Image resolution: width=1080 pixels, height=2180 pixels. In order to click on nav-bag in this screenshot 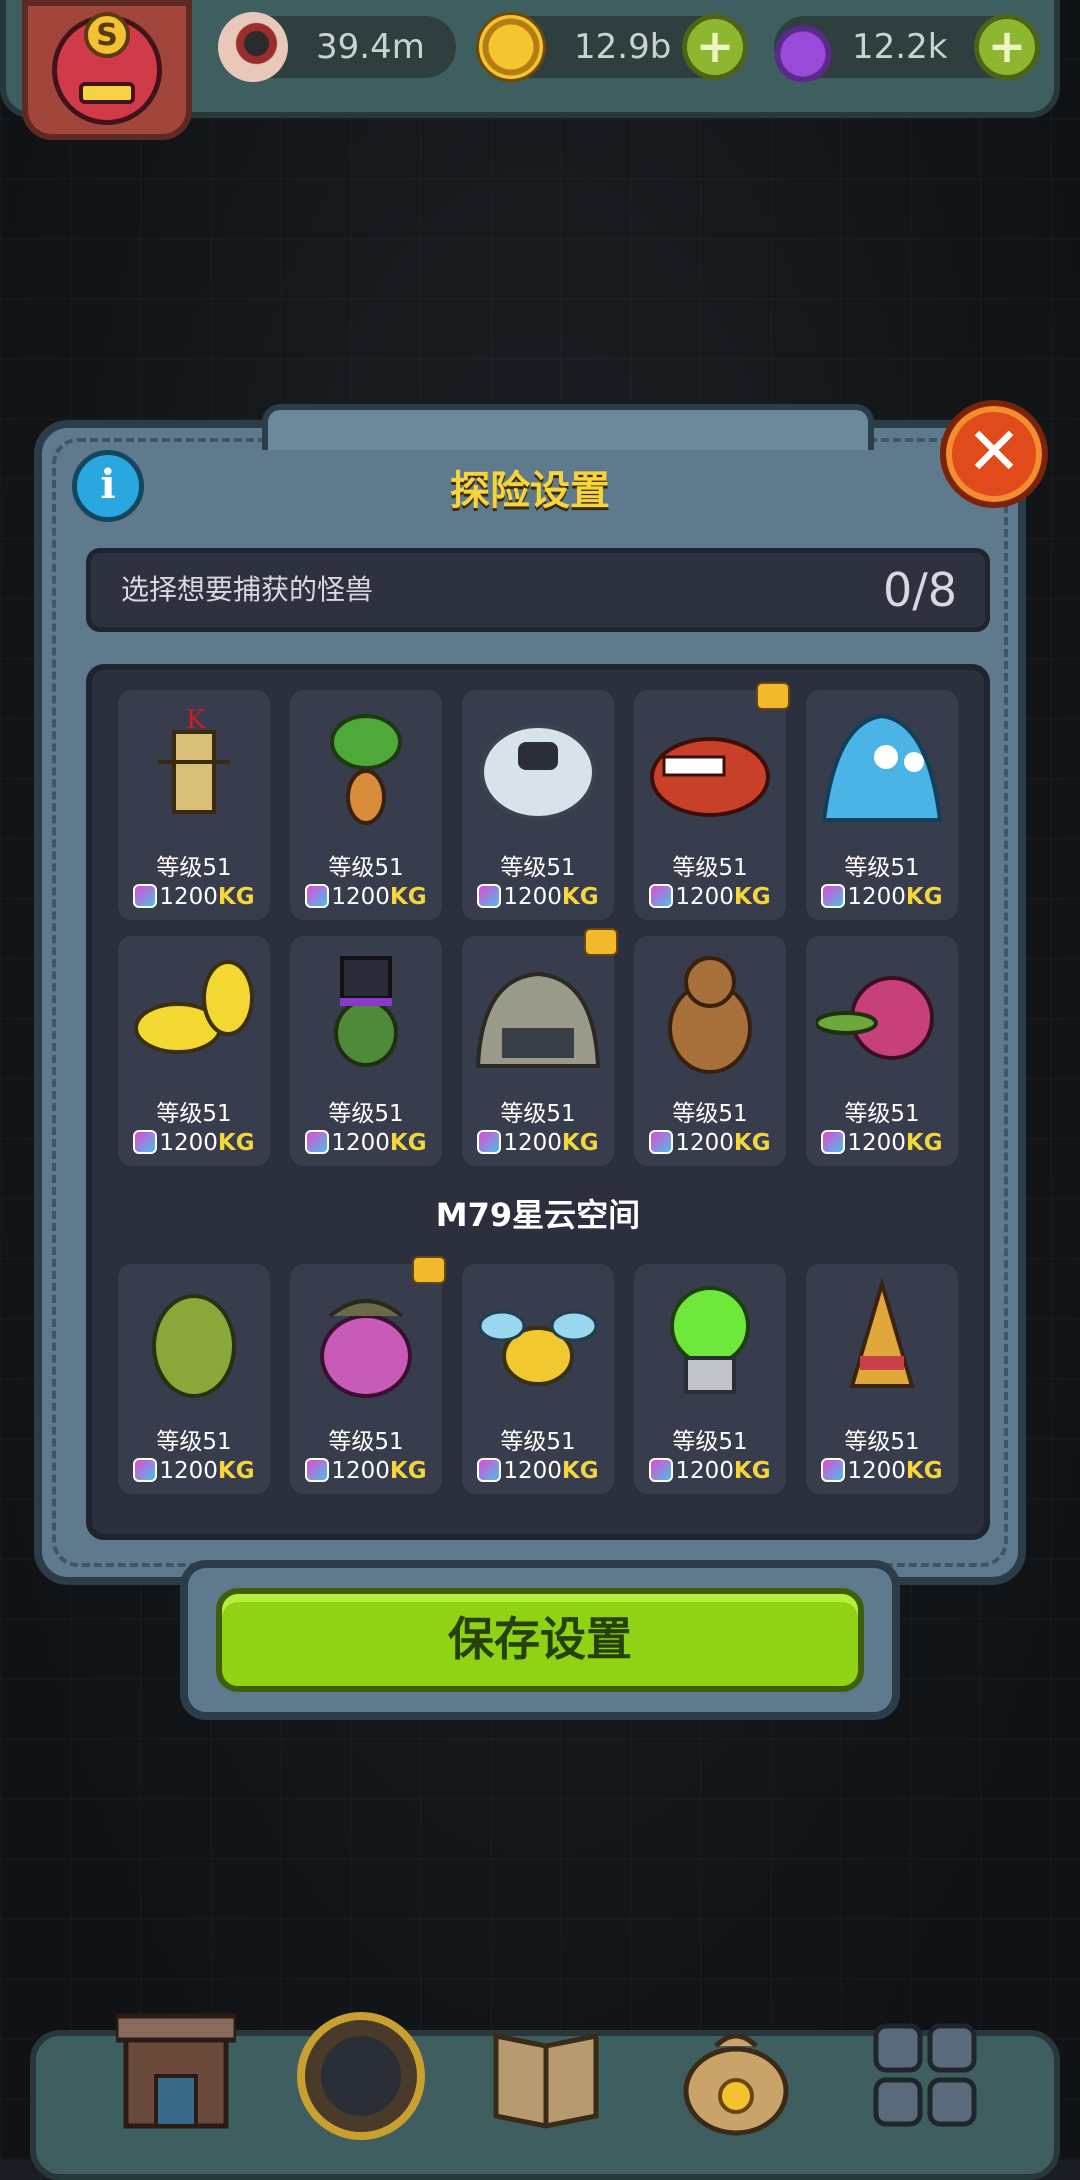, I will do `click(741, 2071)`.